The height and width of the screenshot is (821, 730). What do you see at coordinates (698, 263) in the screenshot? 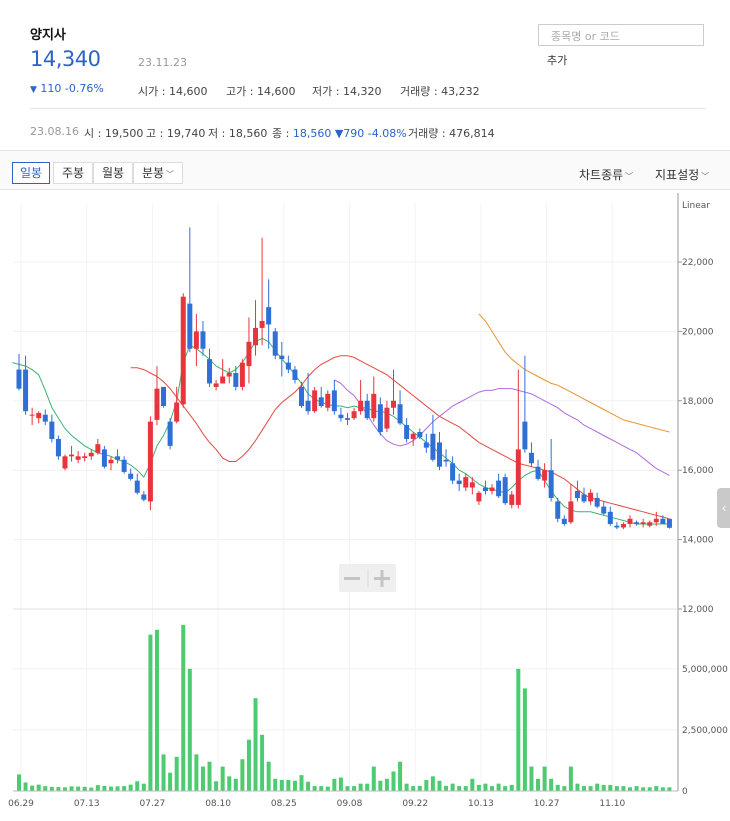
I see `price-tick-label: 22,000` at bounding box center [698, 263].